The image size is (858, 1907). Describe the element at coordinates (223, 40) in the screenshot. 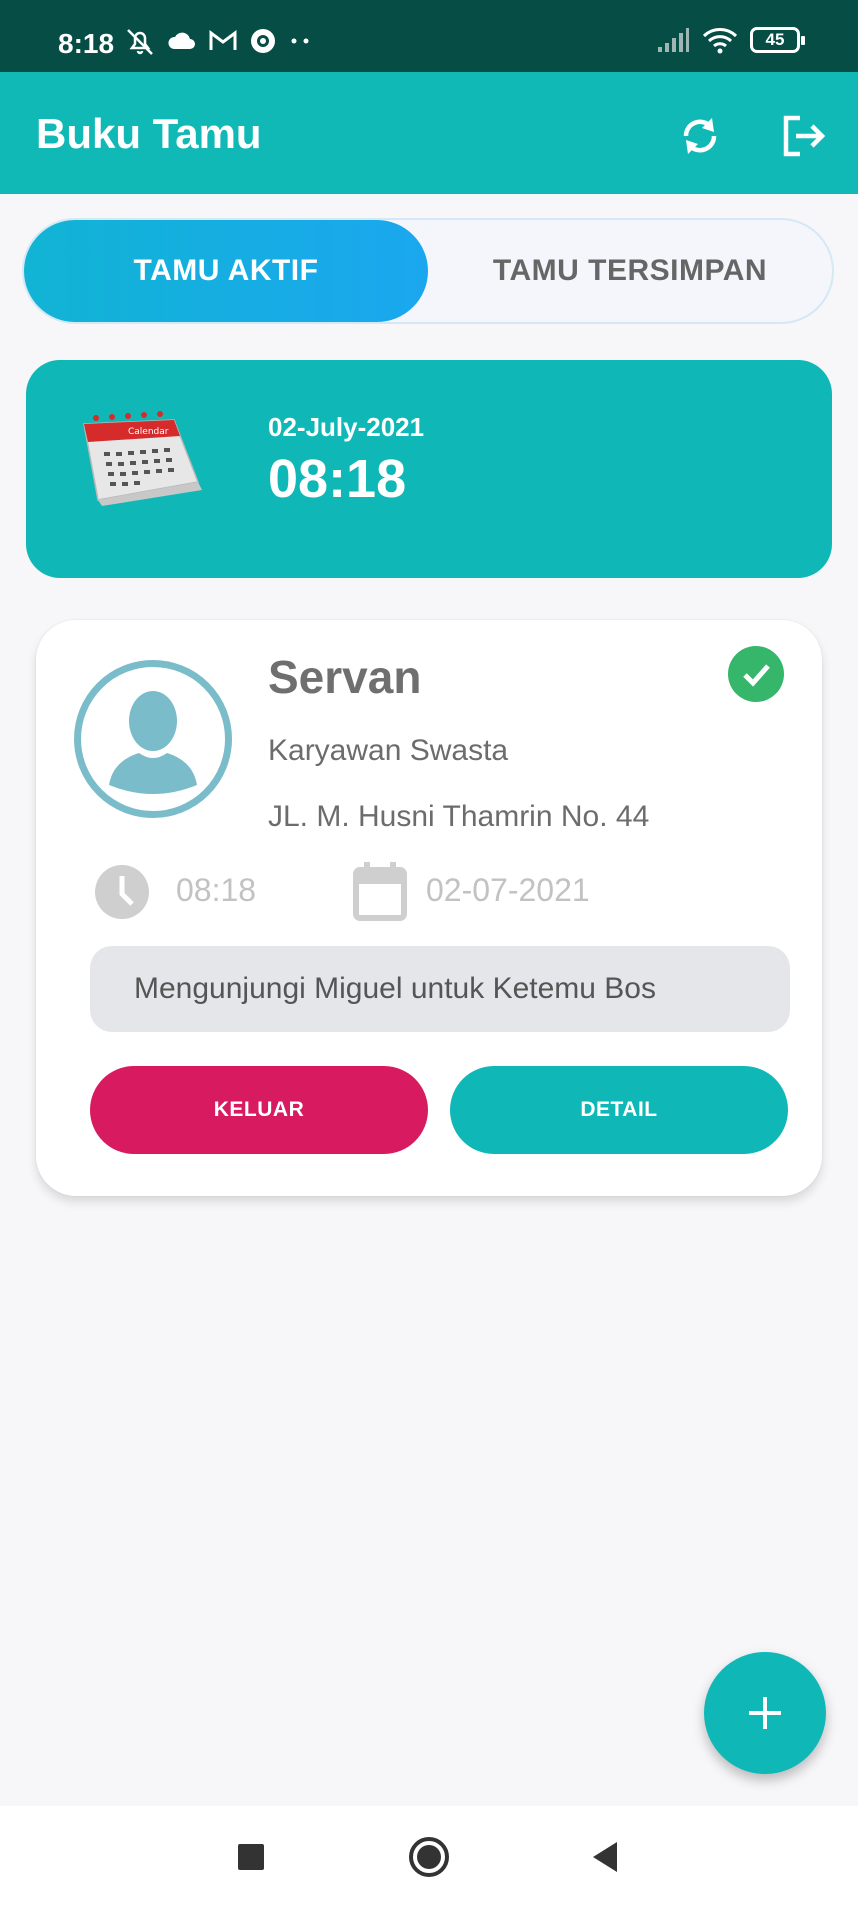

I see `gmail-icon` at that location.